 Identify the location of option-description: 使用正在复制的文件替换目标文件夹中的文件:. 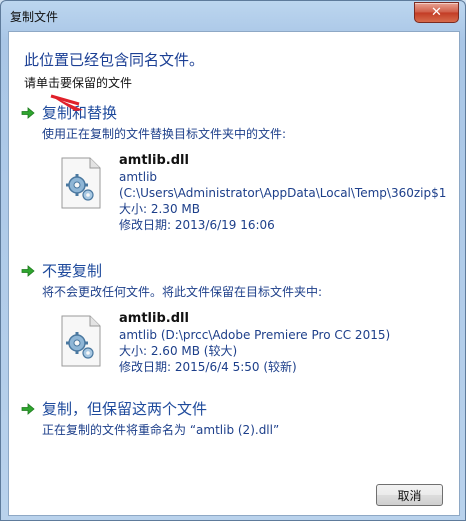
(164, 134).